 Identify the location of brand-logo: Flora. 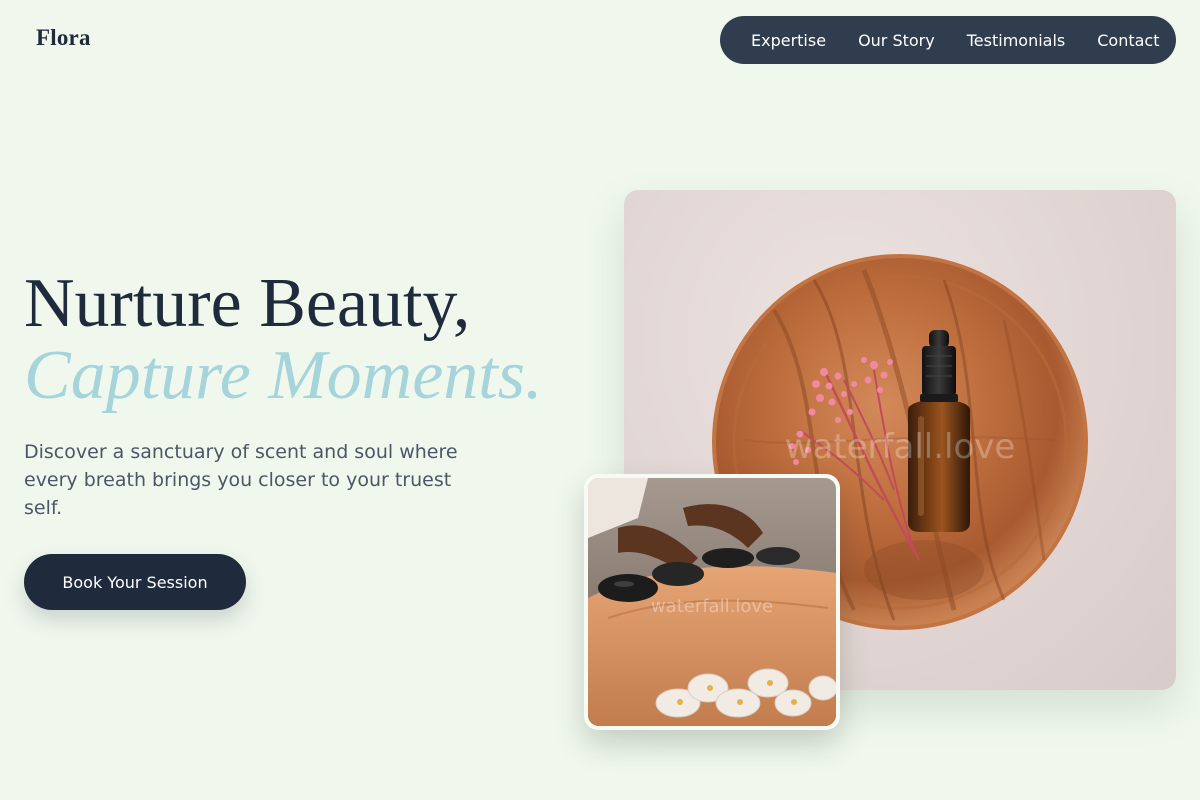
(63, 38).